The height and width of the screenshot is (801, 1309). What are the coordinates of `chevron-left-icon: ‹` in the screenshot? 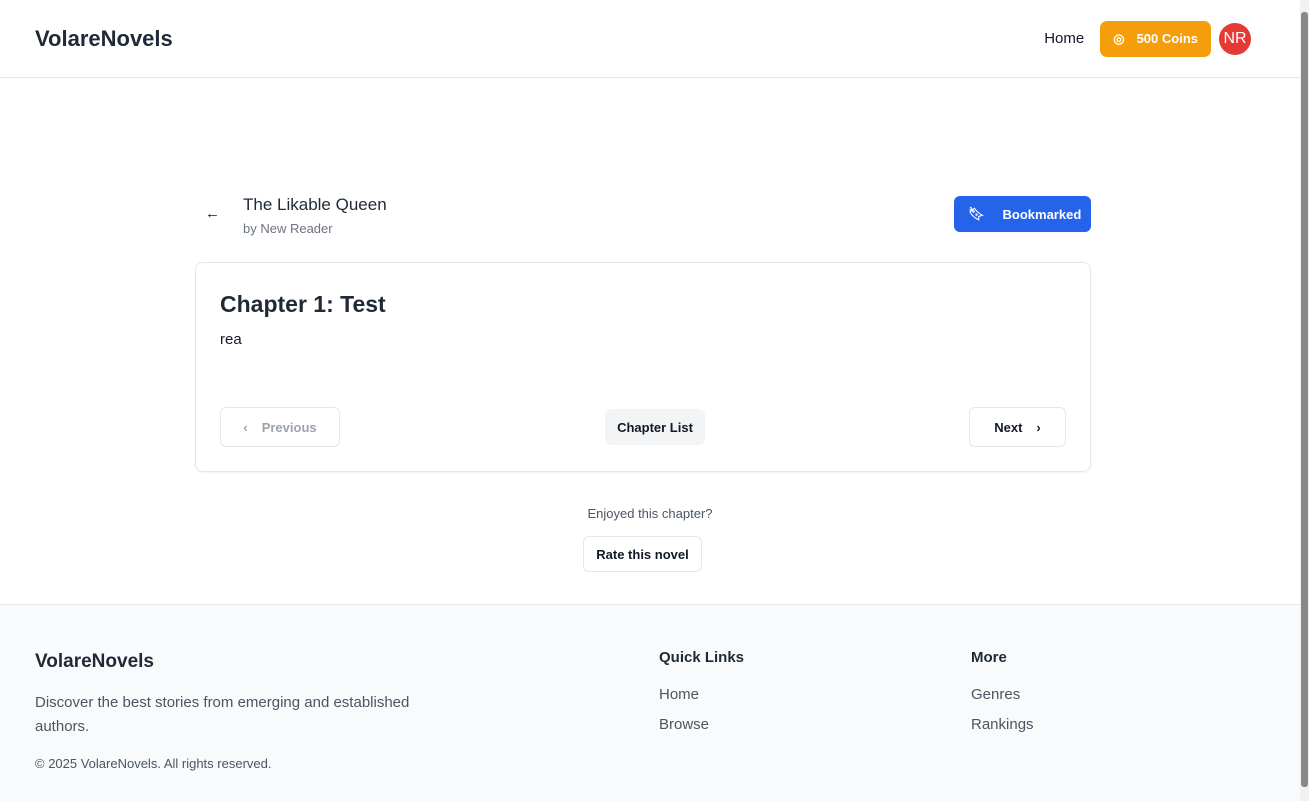 It's located at (245, 427).